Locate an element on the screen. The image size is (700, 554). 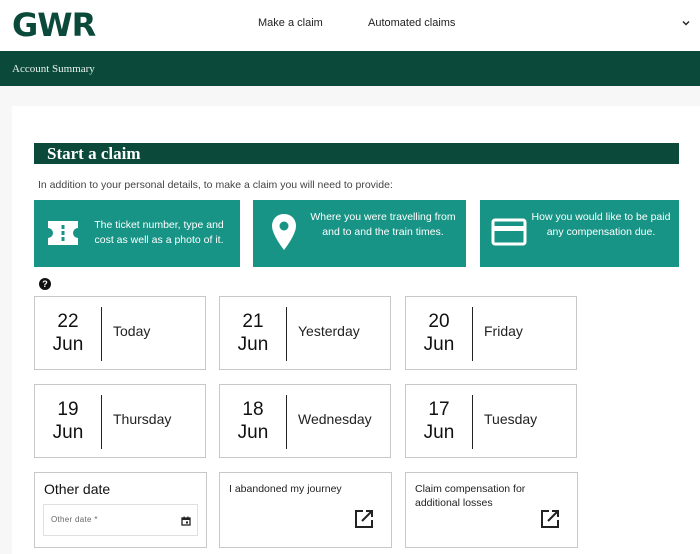
additional-losses-card: Claim compensation for additional losses is located at coordinates (491, 510).